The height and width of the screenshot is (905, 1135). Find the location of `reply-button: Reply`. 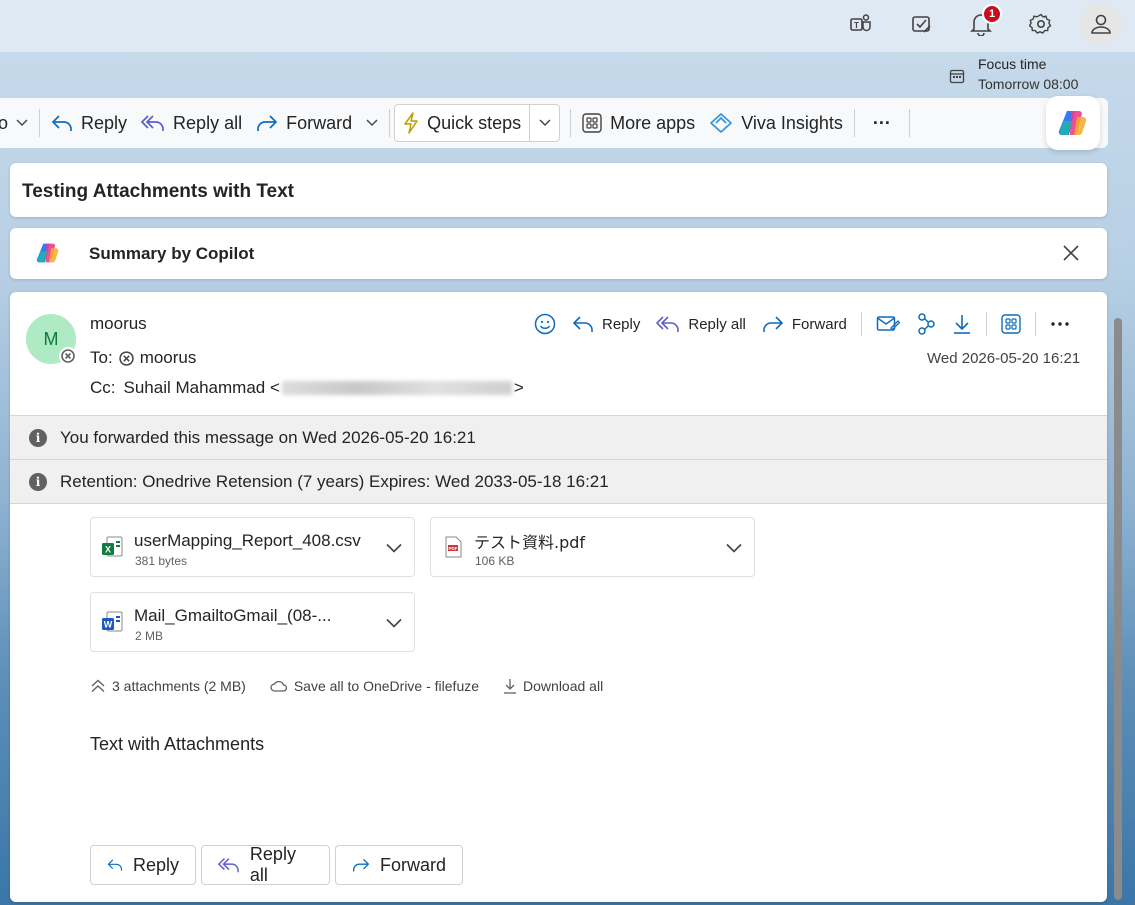

reply-button: Reply is located at coordinates (606, 324).